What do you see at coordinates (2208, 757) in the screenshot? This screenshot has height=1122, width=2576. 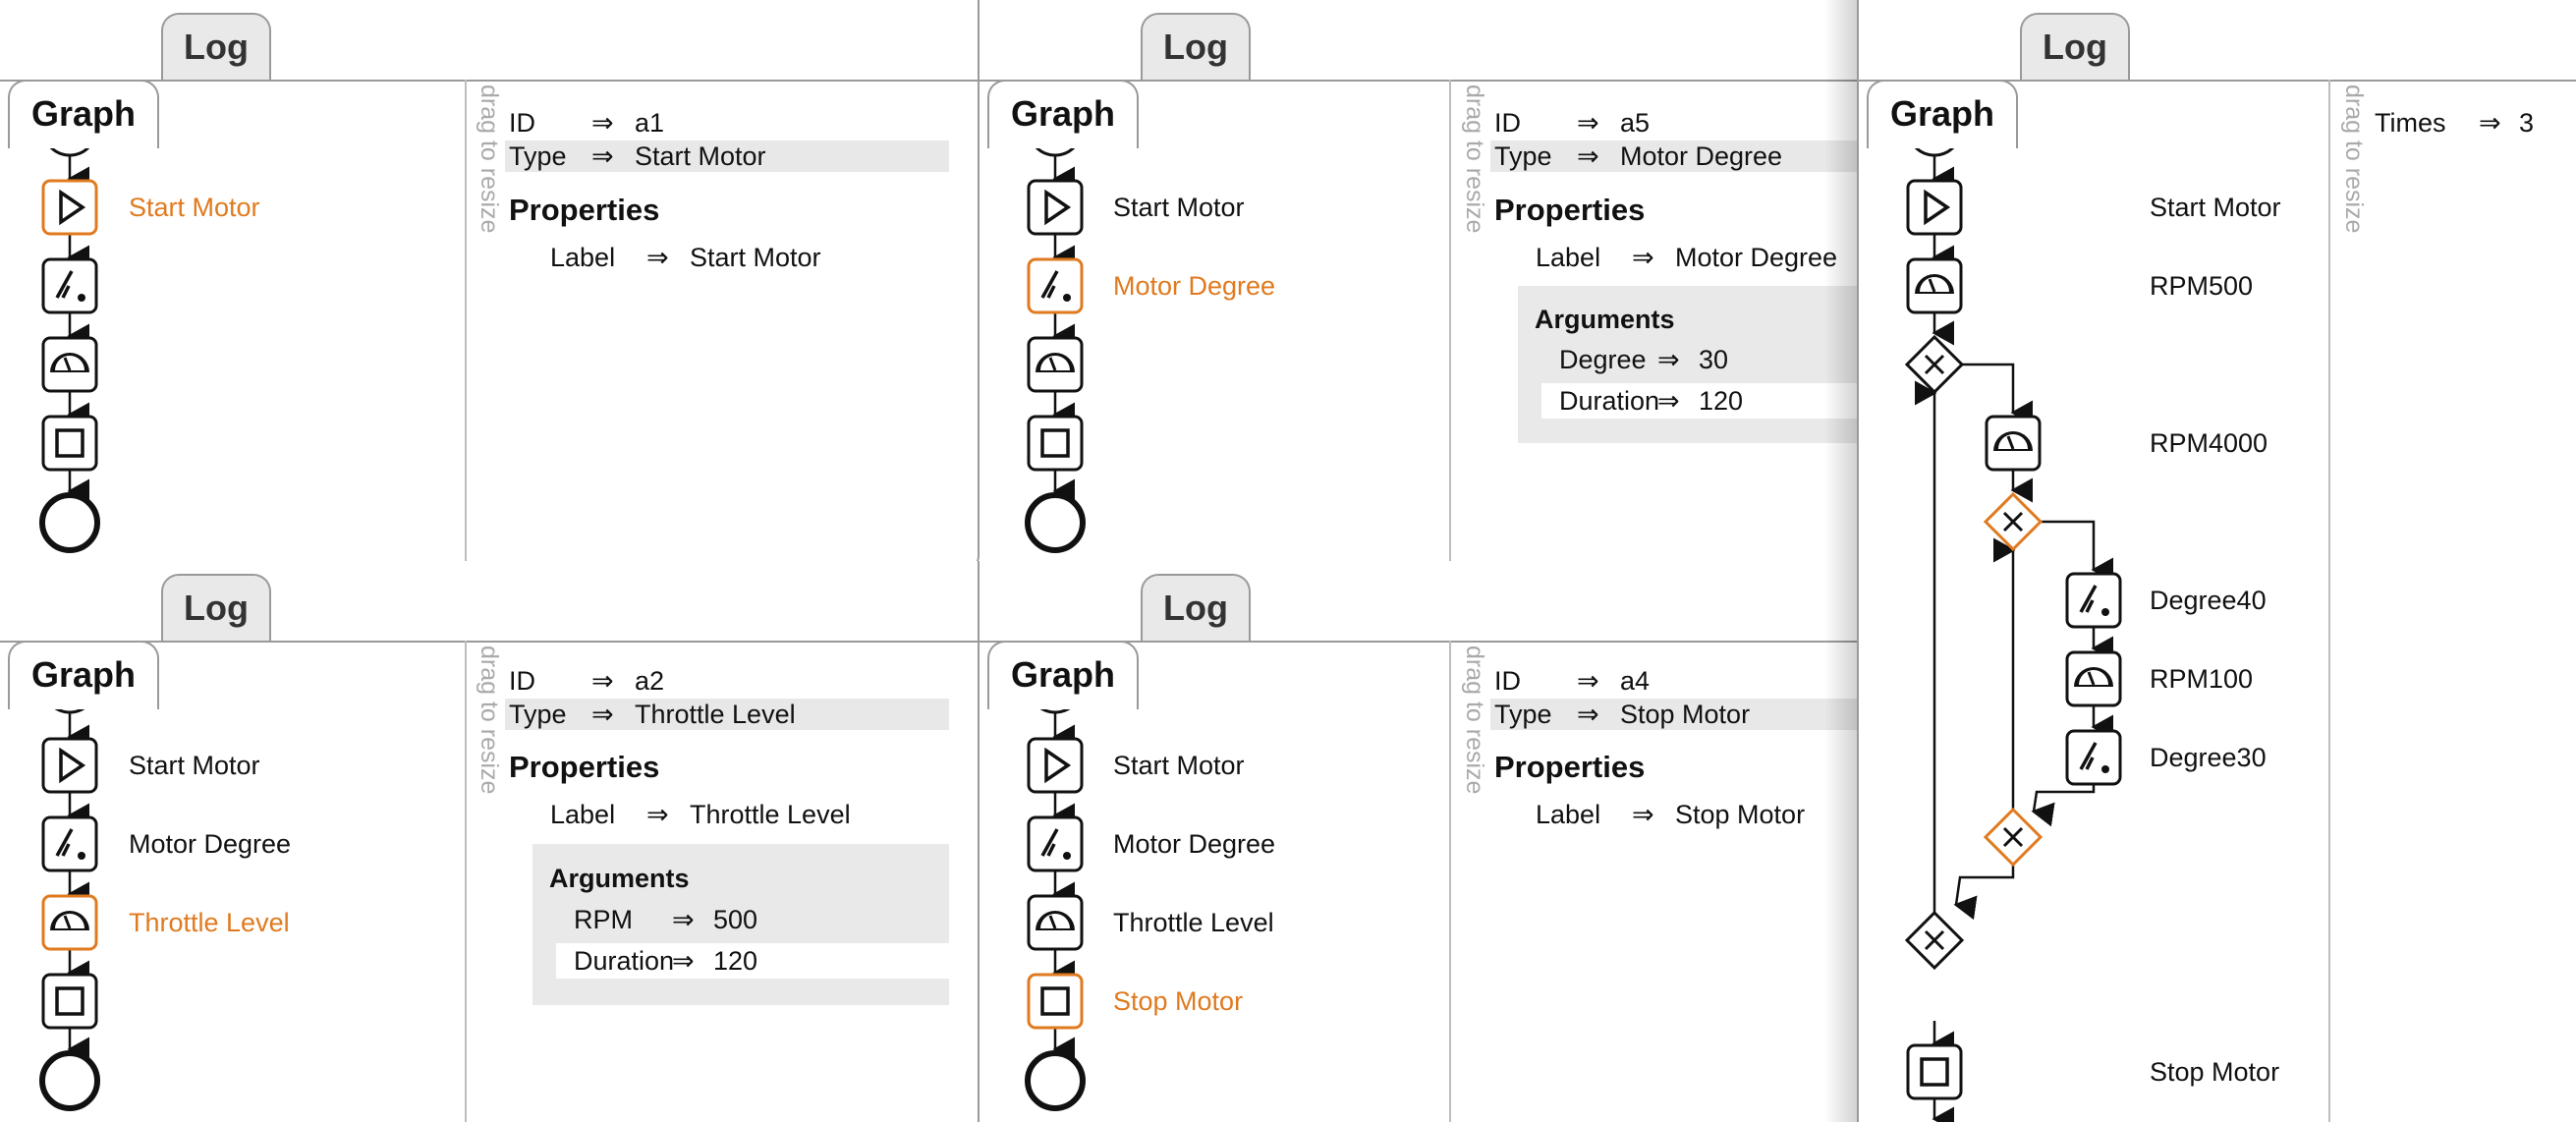 I see `node-label-degree30: Degree30` at bounding box center [2208, 757].